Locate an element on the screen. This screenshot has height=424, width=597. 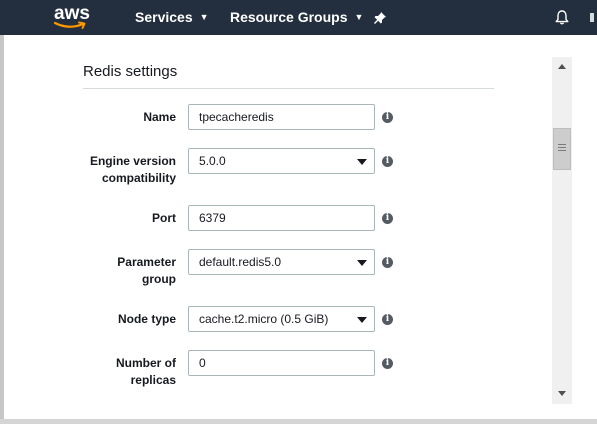
resource-groups-menu: Resource Groups ▼ is located at coordinates (296, 17).